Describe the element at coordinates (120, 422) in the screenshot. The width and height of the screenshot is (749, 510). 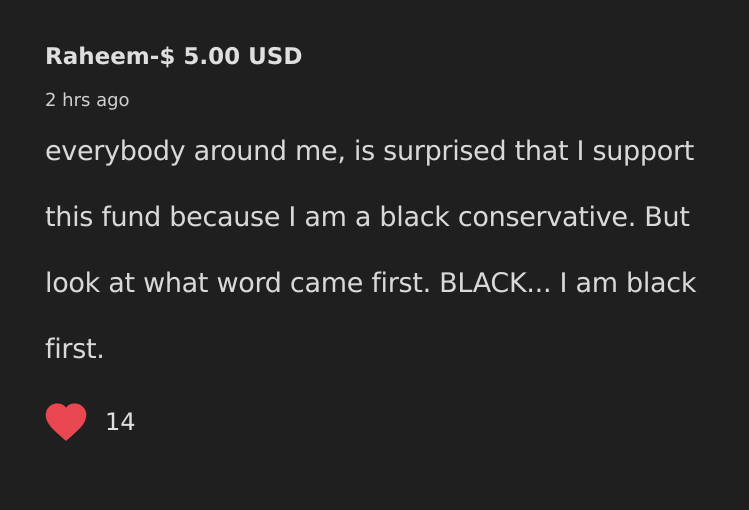
I see `like-count: 14` at that location.